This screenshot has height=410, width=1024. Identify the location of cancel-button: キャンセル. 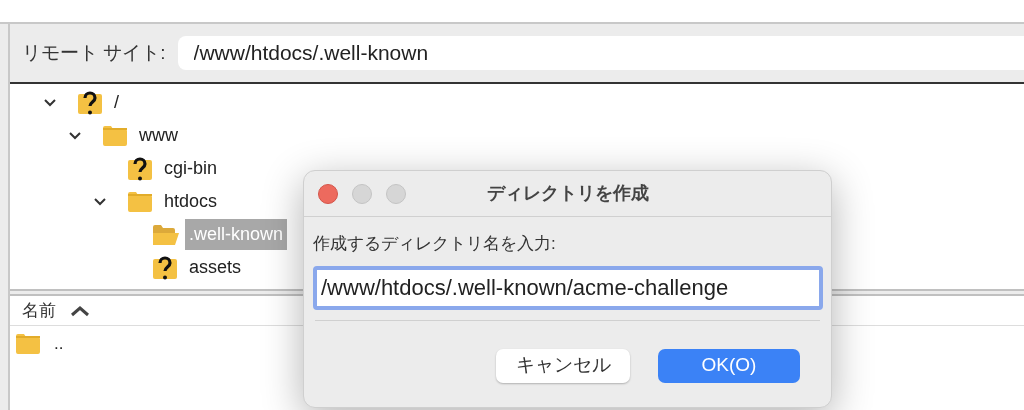
(563, 365).